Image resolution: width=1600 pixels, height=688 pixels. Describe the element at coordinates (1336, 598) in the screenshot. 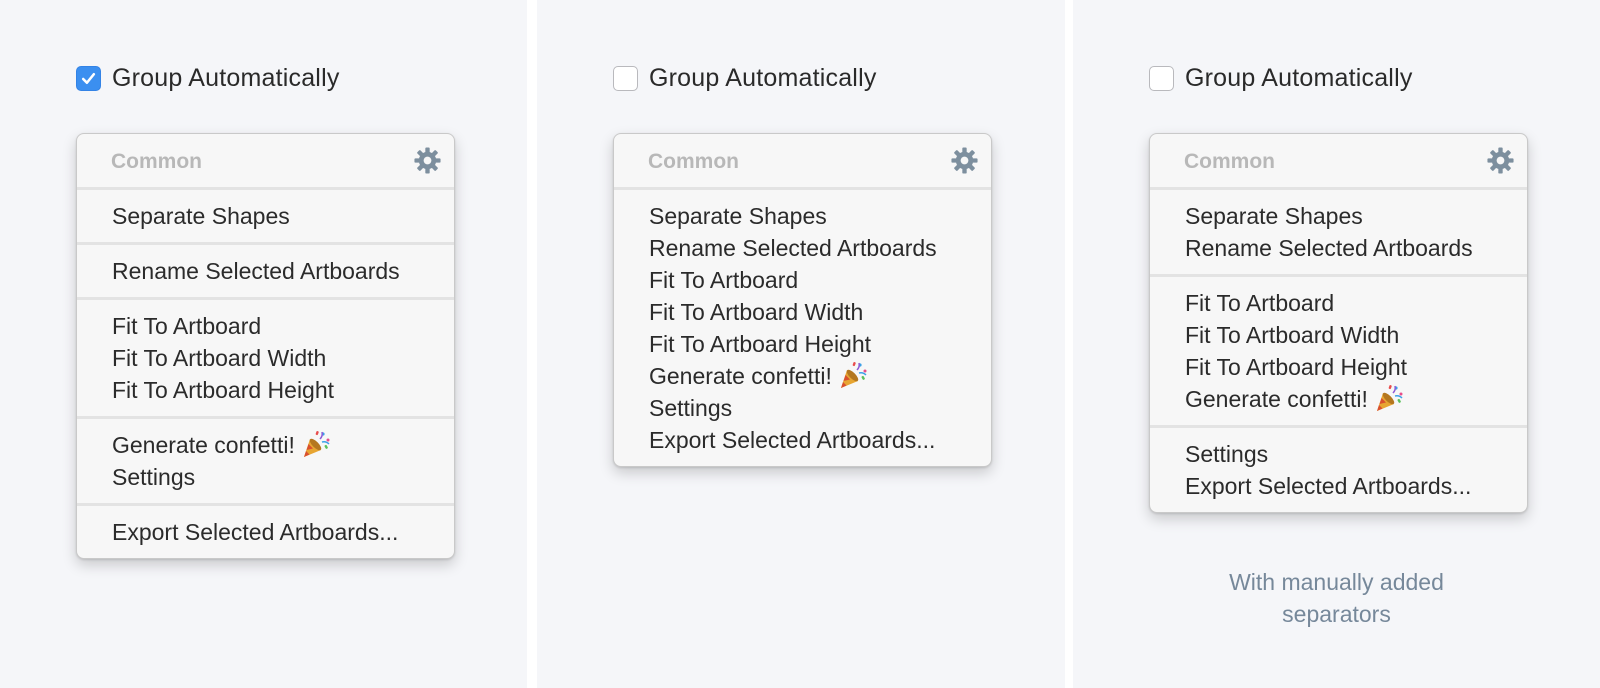

I see `caption: With manually added separators` at that location.